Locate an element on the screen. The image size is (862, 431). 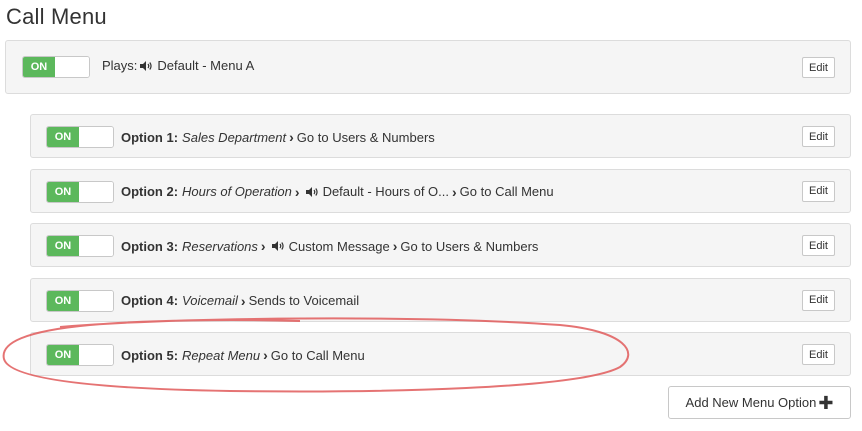
option-label: Option 1: is located at coordinates (150, 137).